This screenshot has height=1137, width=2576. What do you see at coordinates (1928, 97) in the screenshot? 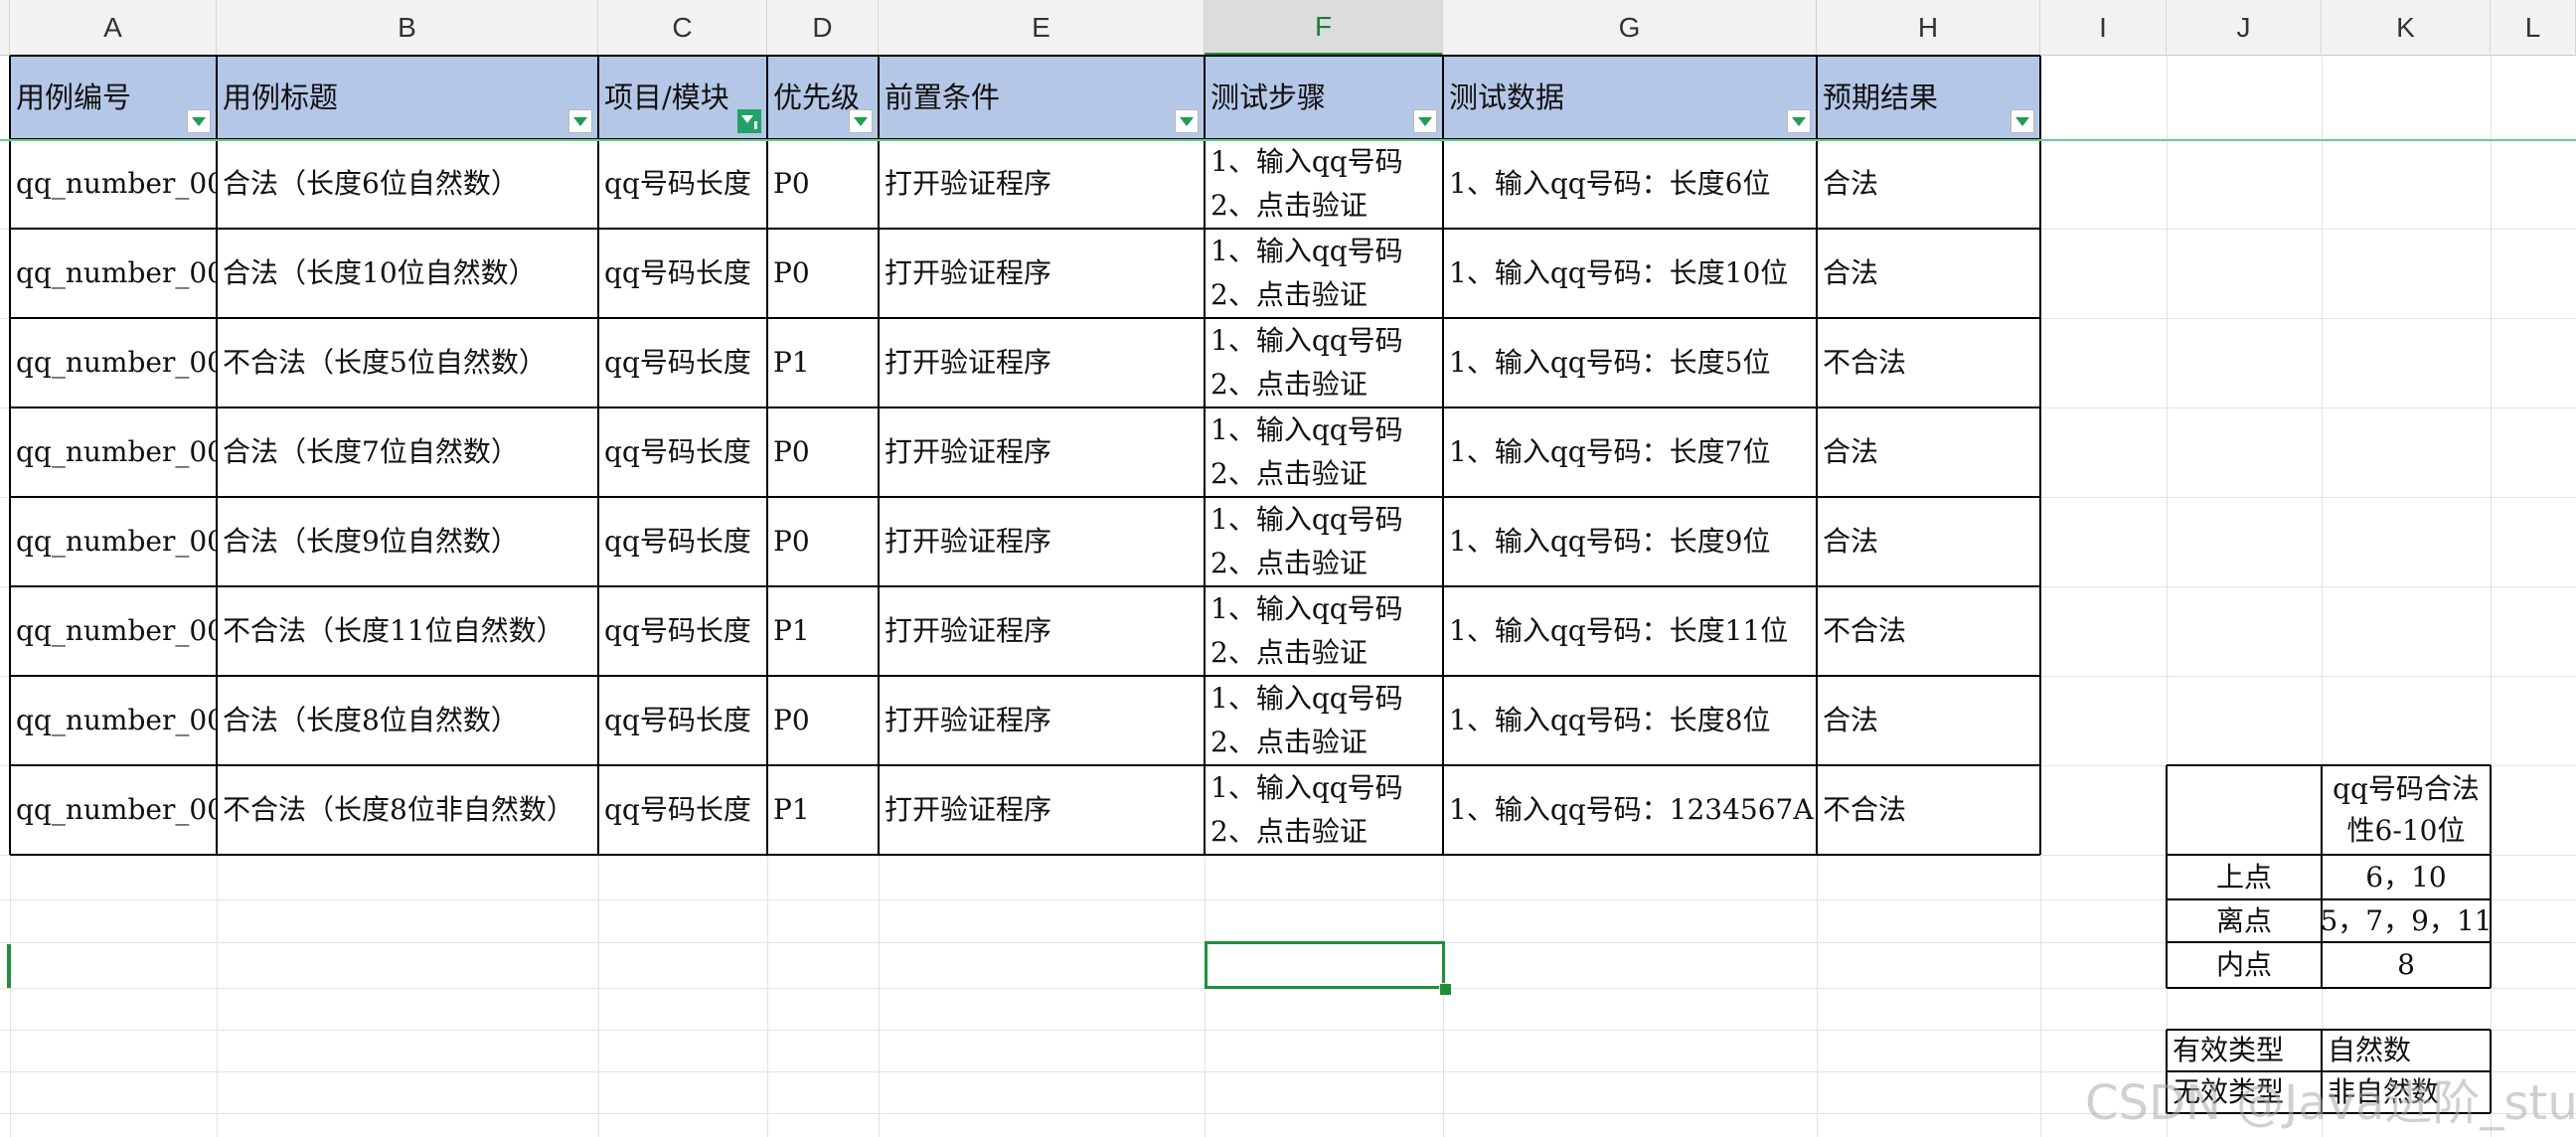
I see `table-header-expected: 预期结果` at bounding box center [1928, 97].